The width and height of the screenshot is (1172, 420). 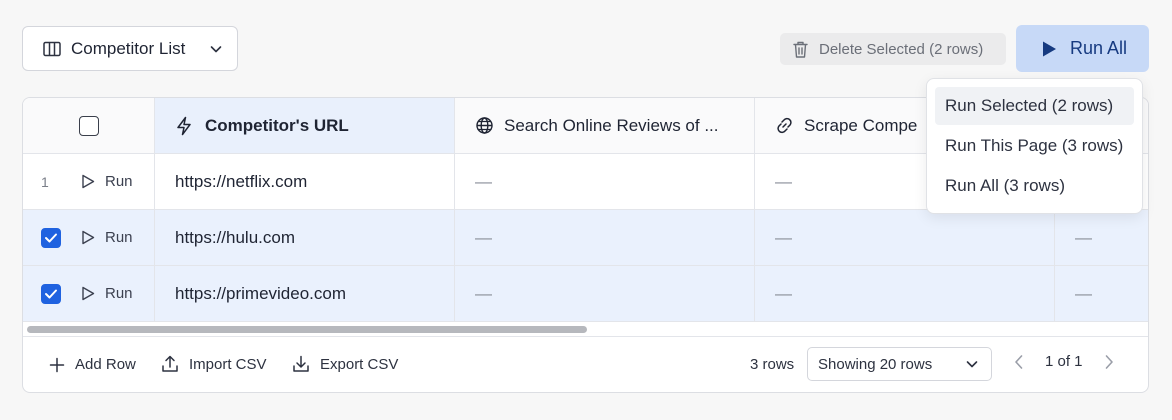 I want to click on export-csv-label: Export CSV, so click(x=359, y=364).